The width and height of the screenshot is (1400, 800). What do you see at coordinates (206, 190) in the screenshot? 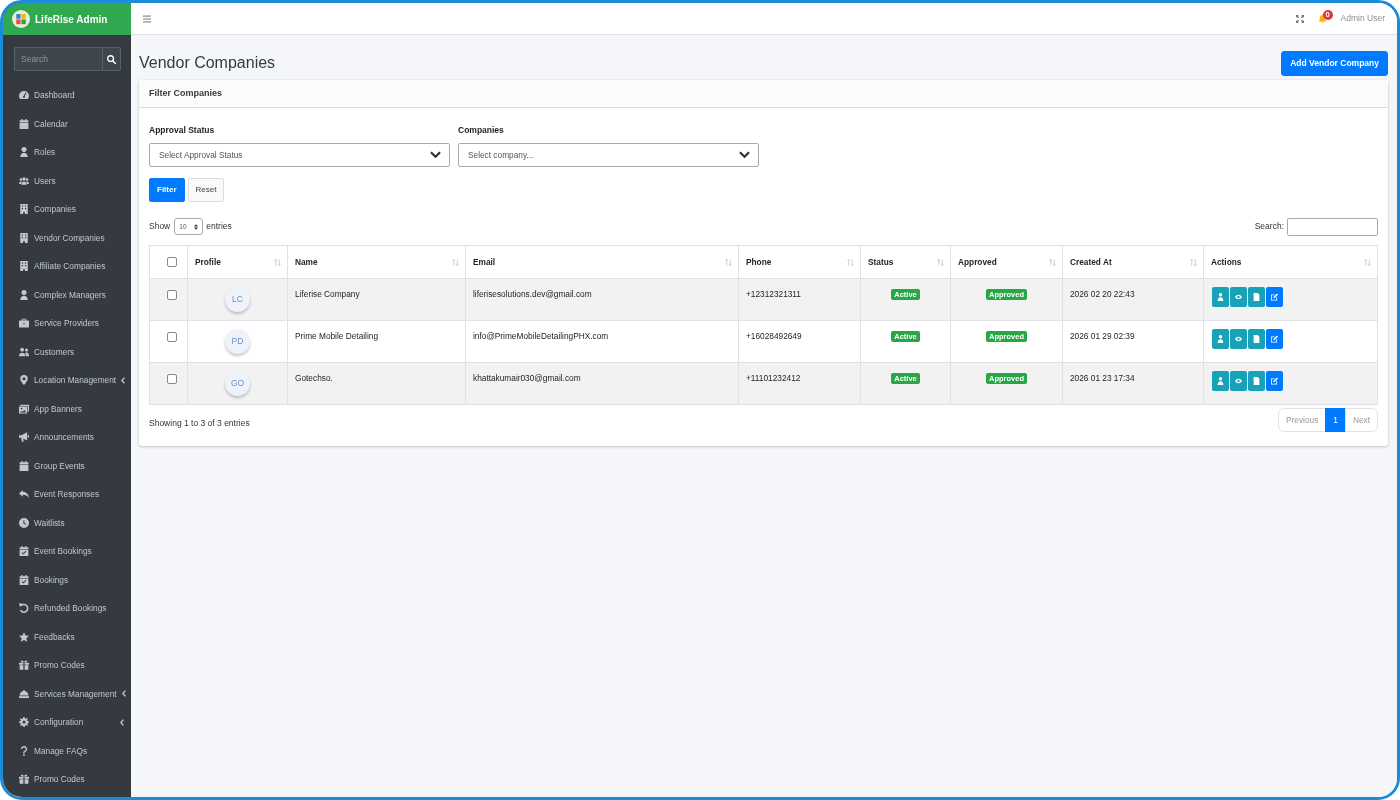
I see `reset-button: Reset` at bounding box center [206, 190].